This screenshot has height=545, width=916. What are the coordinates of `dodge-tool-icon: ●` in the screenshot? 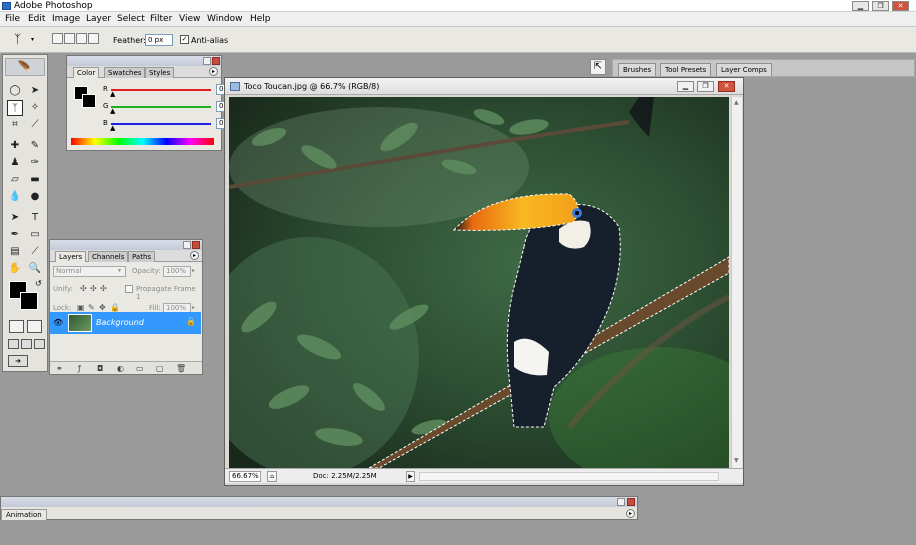 It's located at (35, 197).